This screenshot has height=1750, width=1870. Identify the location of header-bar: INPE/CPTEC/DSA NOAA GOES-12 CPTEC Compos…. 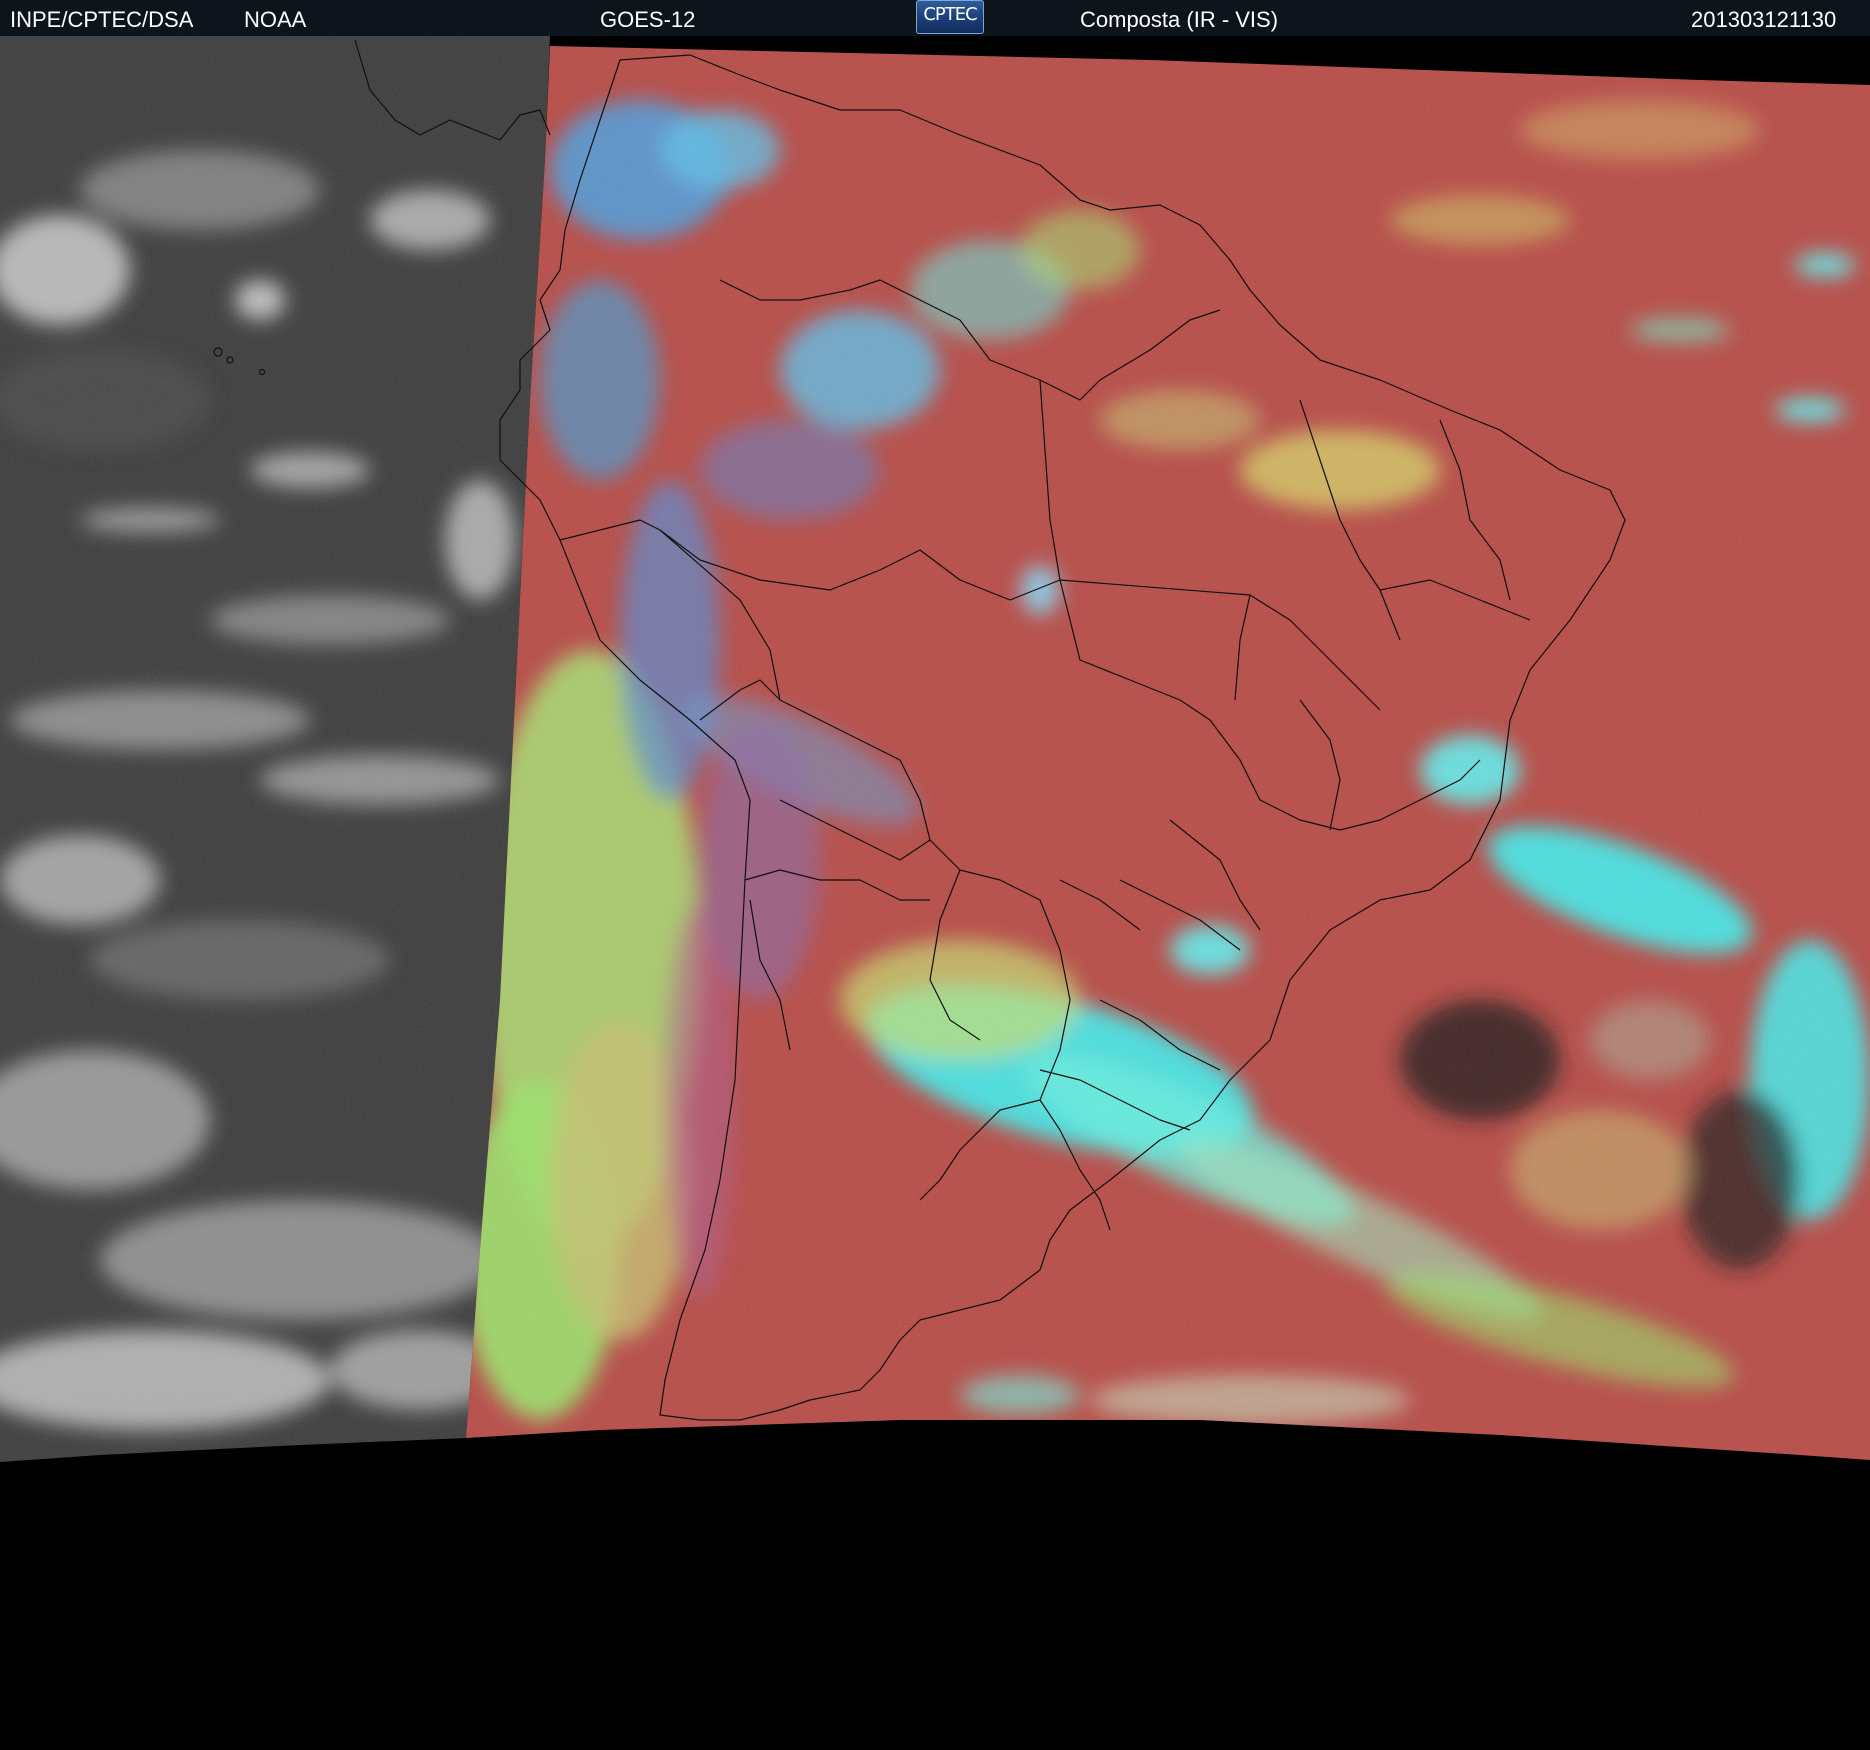
(935, 18).